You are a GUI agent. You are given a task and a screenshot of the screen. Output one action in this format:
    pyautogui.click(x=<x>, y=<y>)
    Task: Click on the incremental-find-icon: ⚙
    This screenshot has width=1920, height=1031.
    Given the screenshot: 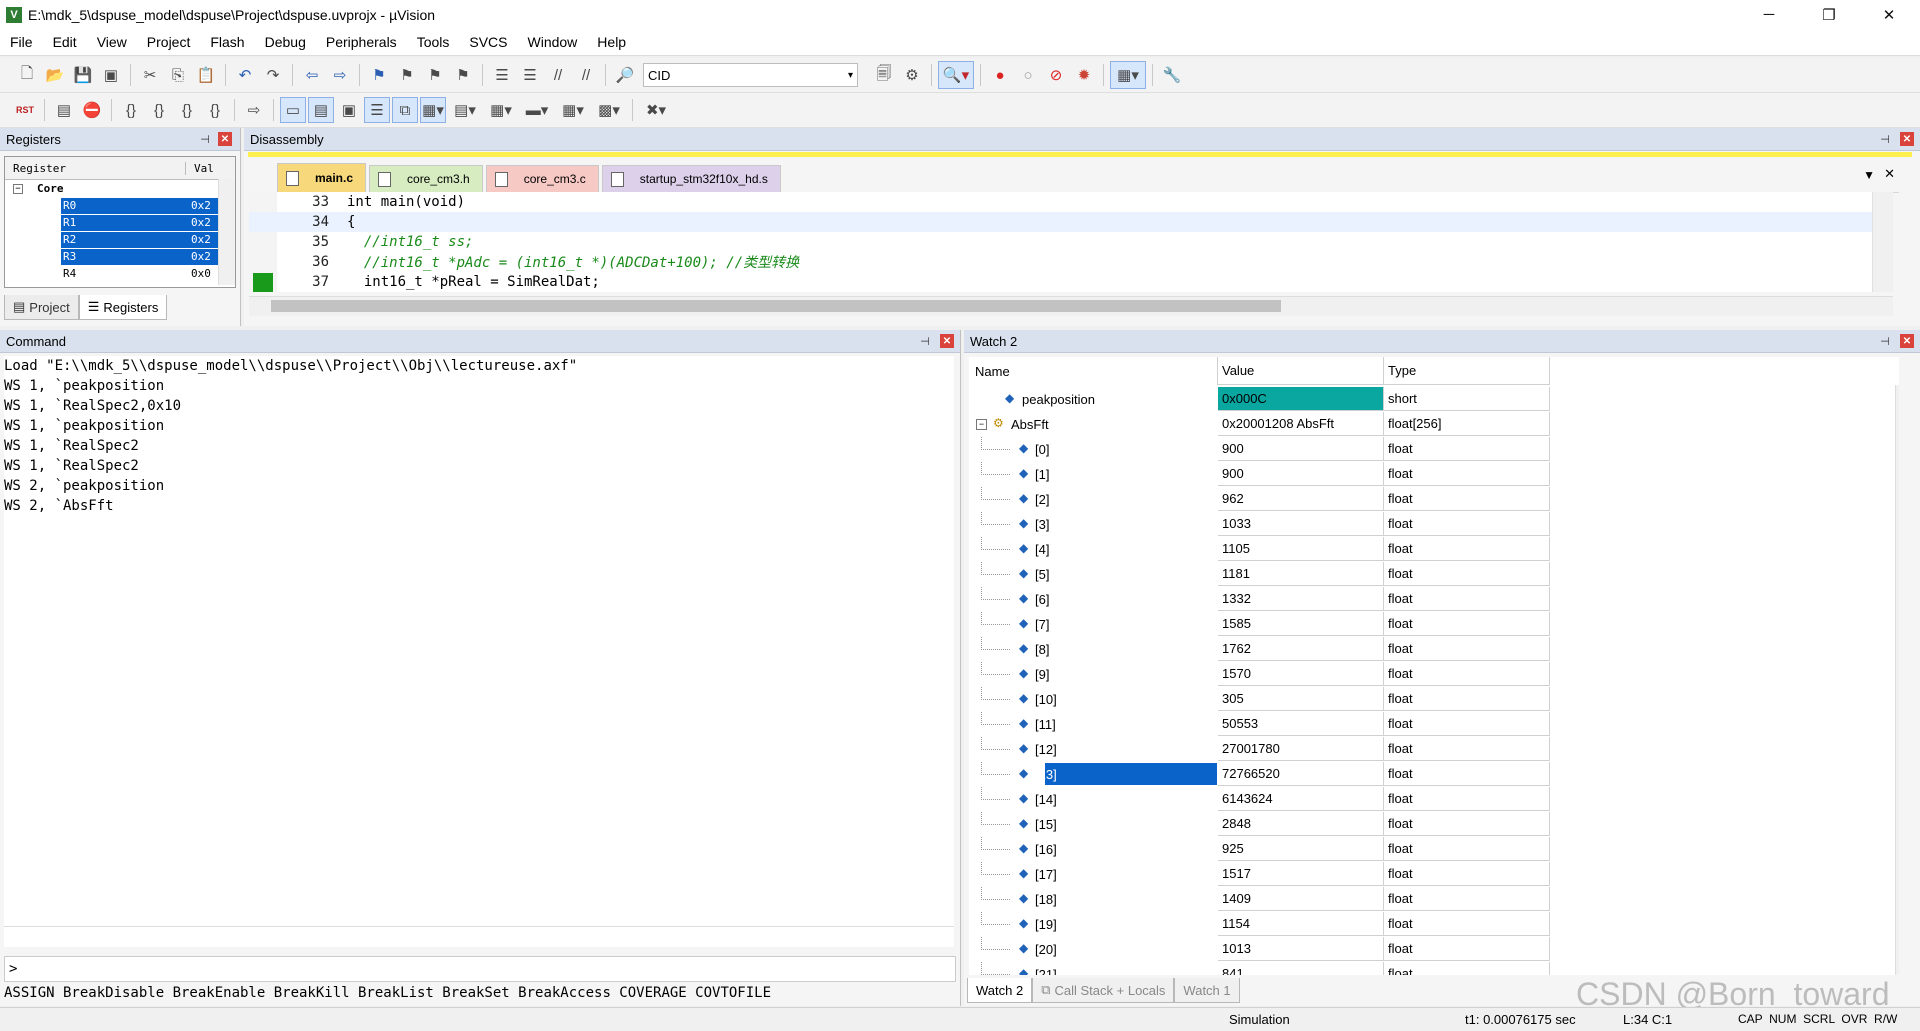 What is the action you would take?
    pyautogui.click(x=912, y=75)
    